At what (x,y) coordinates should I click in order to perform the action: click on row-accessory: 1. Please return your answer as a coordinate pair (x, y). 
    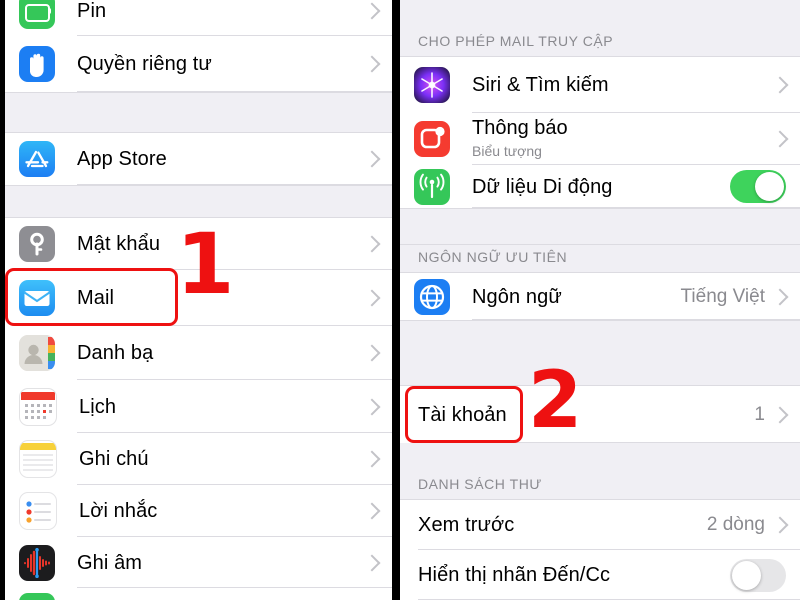
    Looking at the image, I should click on (777, 415).